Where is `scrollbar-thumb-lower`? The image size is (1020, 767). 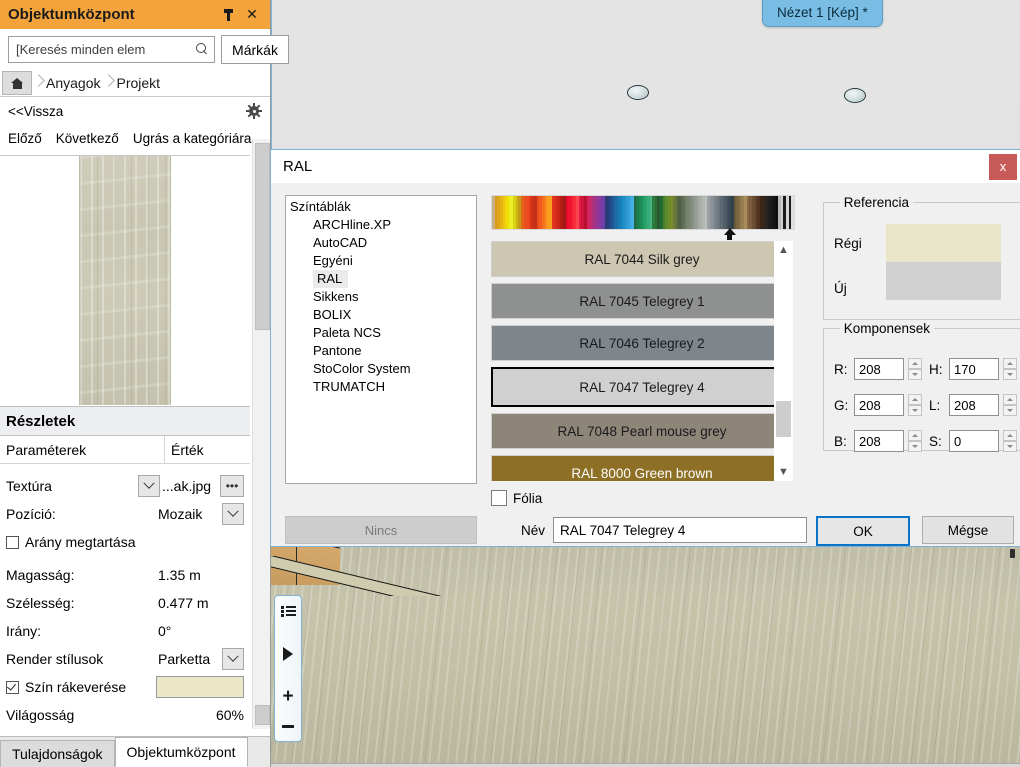
scrollbar-thumb-lower is located at coordinates (262, 715).